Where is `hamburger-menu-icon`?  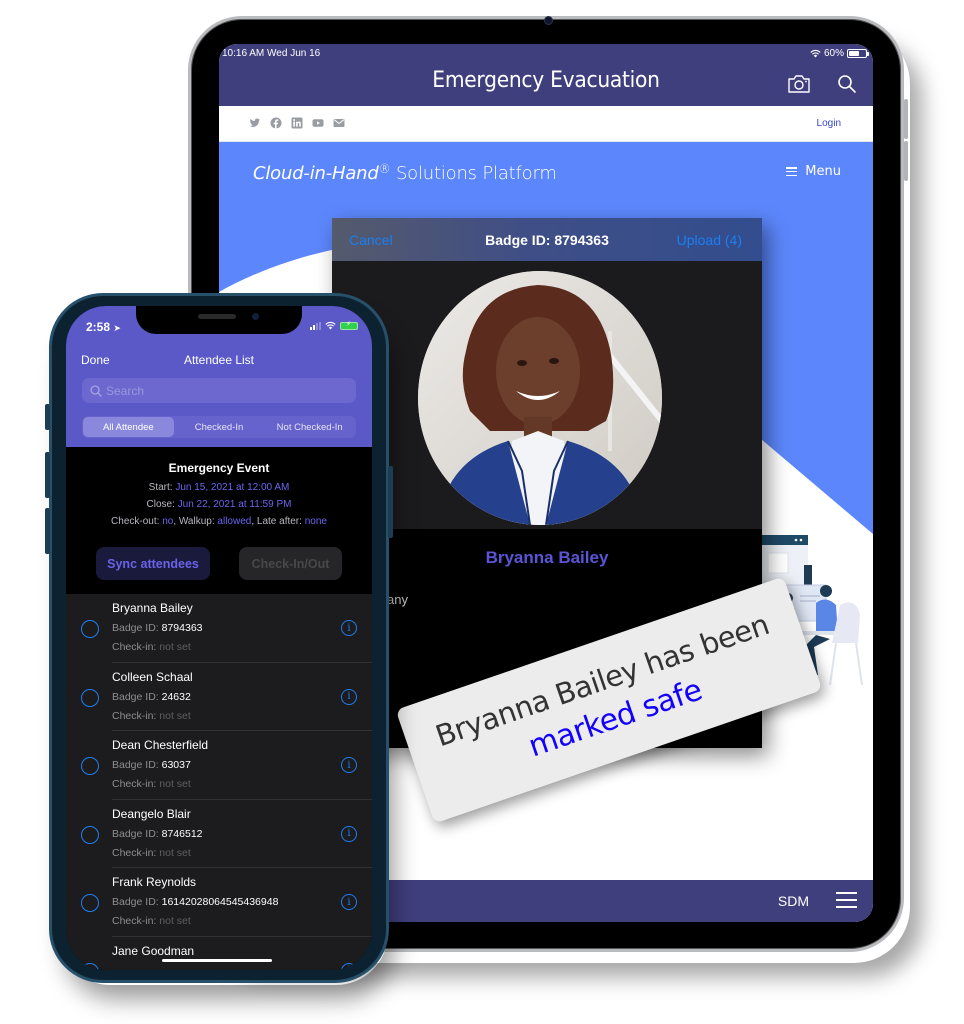
hamburger-menu-icon is located at coordinates (846, 900).